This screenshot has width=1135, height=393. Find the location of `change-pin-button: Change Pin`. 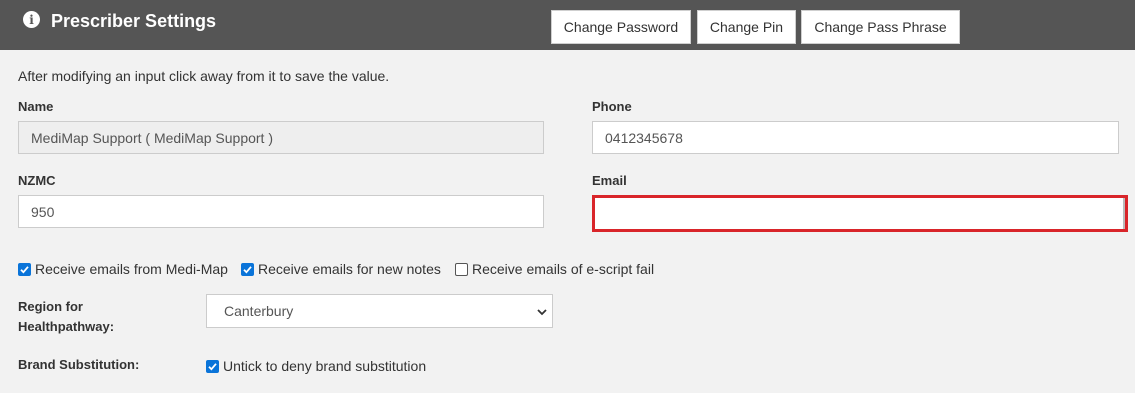

change-pin-button: Change Pin is located at coordinates (746, 27).